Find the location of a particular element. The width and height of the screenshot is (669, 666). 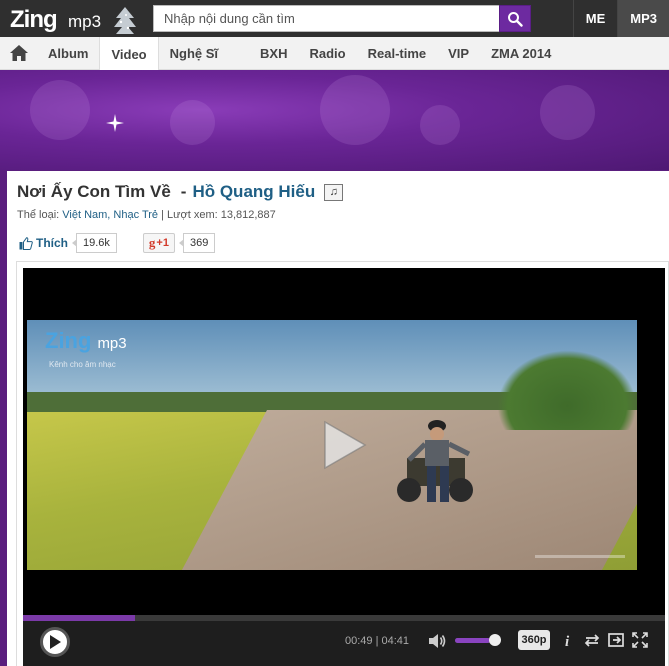

genre-label: Thể loại: is located at coordinates (38, 215).